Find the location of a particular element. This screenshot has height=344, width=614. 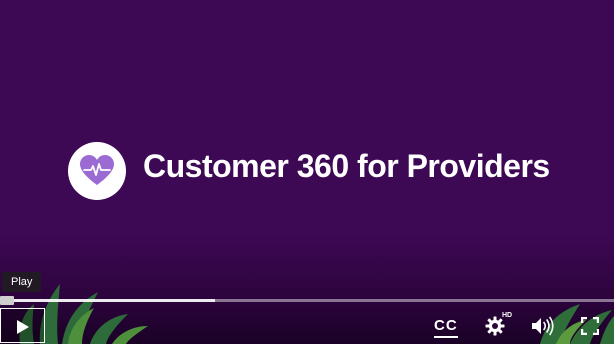

volume-button is located at coordinates (543, 326).